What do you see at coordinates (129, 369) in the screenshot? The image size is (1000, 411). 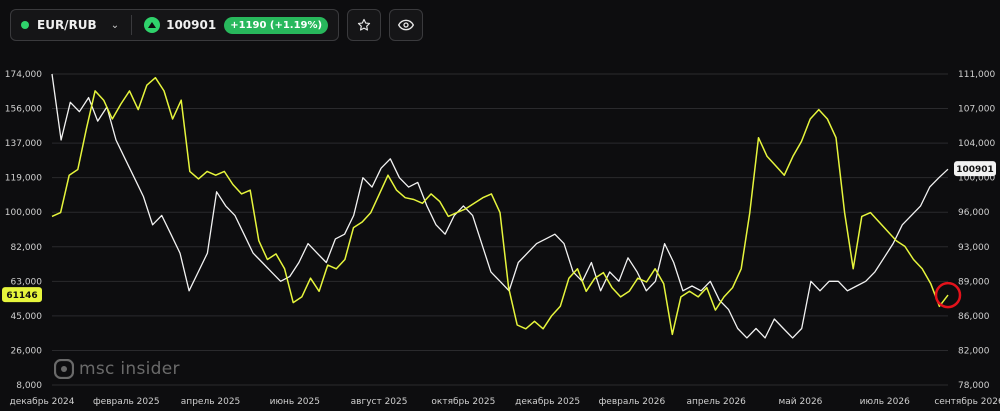 I see `watermark-text: msc insider` at bounding box center [129, 369].